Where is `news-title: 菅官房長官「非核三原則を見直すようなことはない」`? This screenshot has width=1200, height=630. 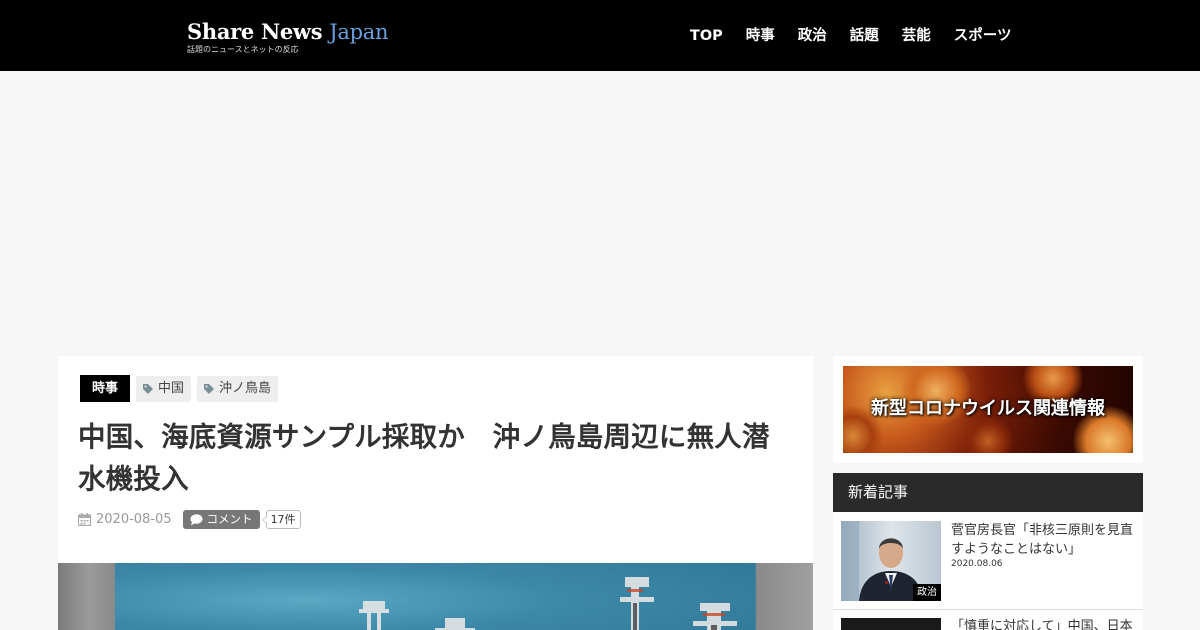
news-title: 菅官房長官「非核三原則を見直すようなことはない」 is located at coordinates (1044, 540).